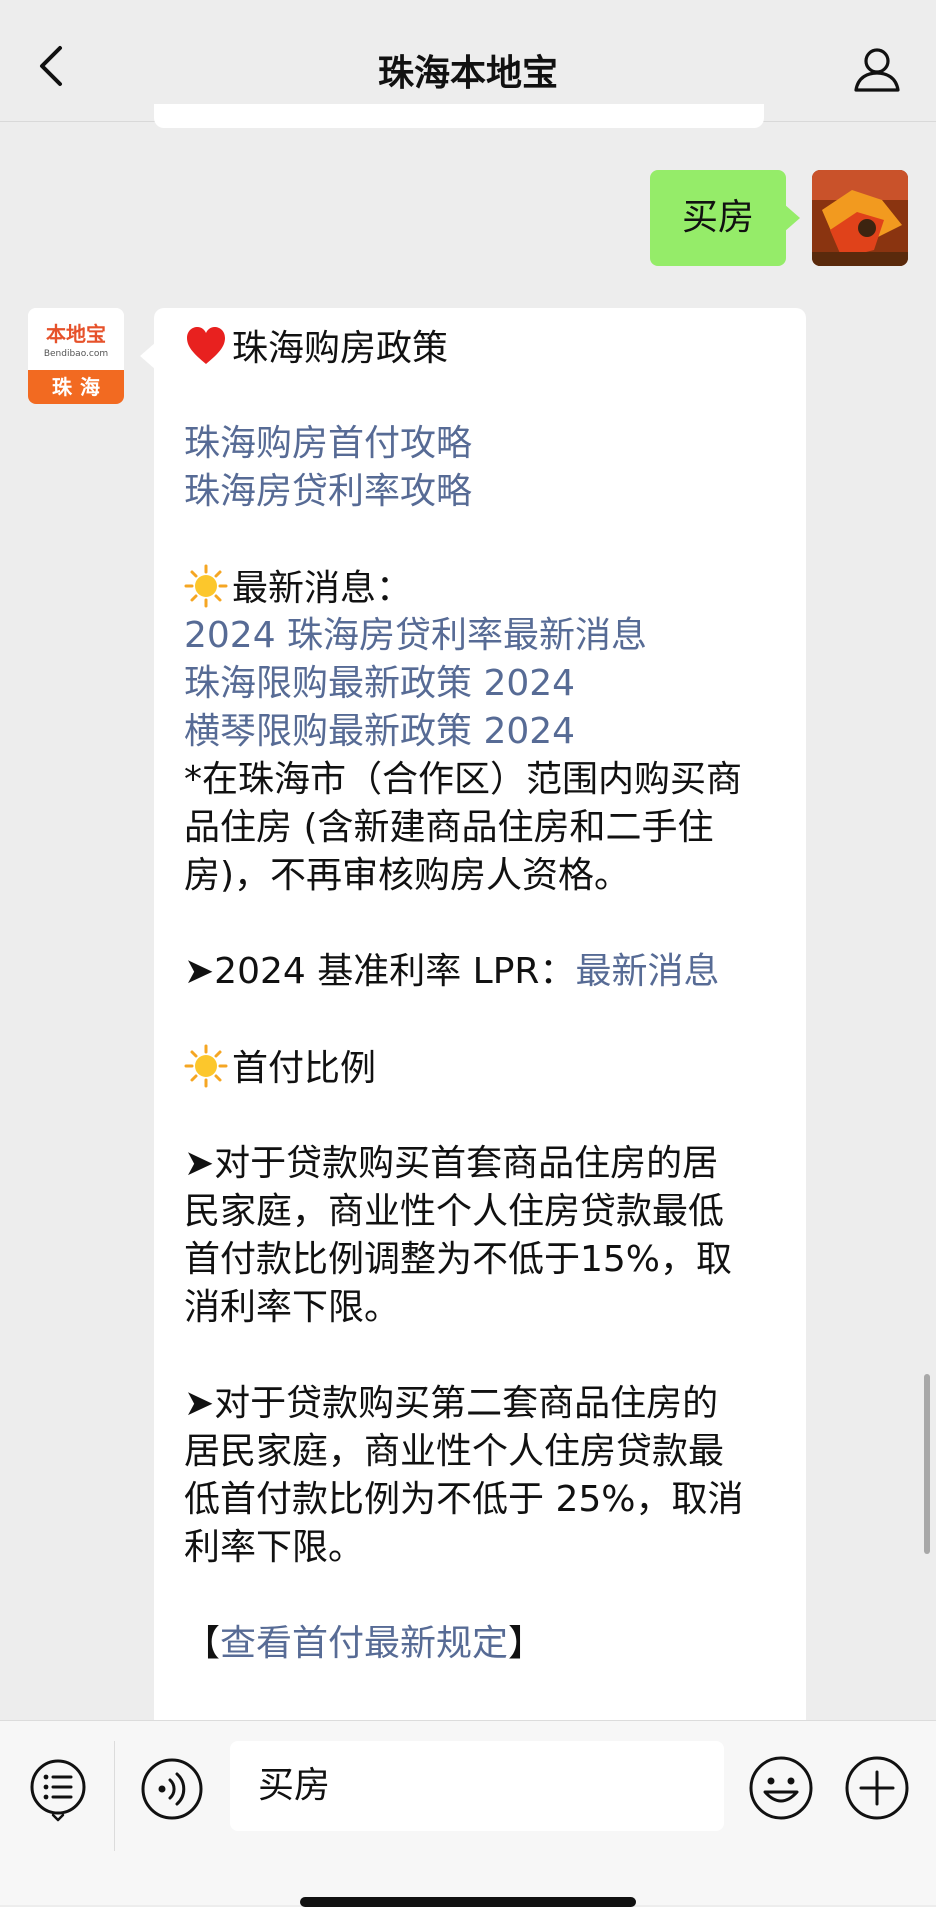 The height and width of the screenshot is (1907, 936). I want to click on bracket-close: 】, so click(526, 1643).